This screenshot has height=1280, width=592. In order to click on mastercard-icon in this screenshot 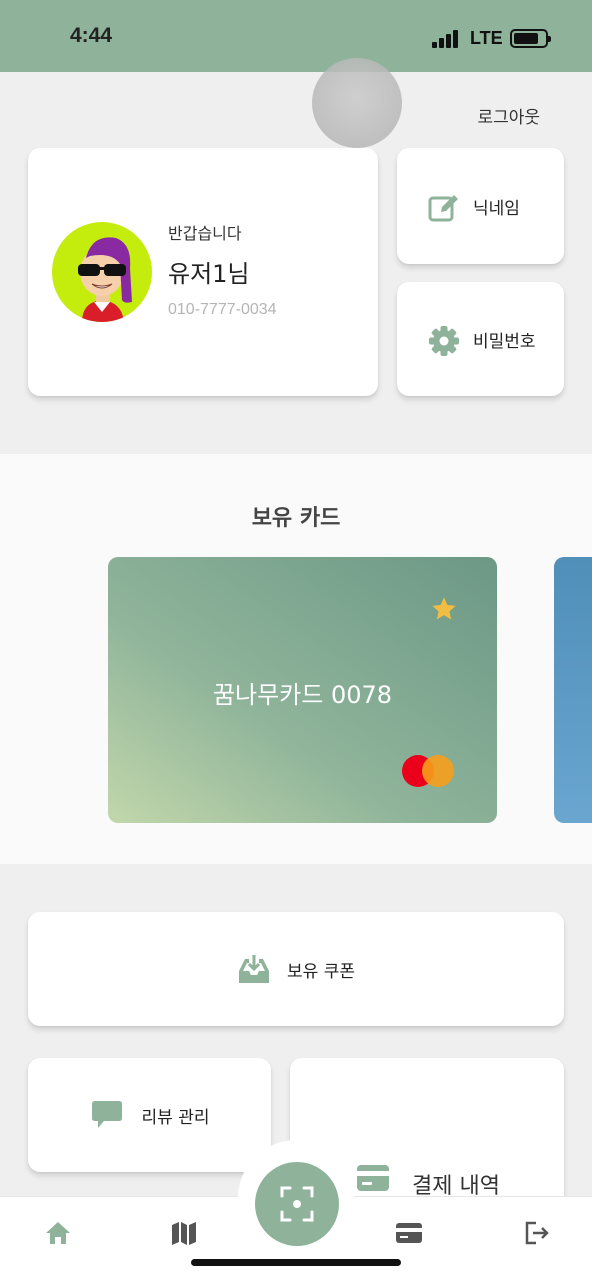, I will do `click(428, 771)`.